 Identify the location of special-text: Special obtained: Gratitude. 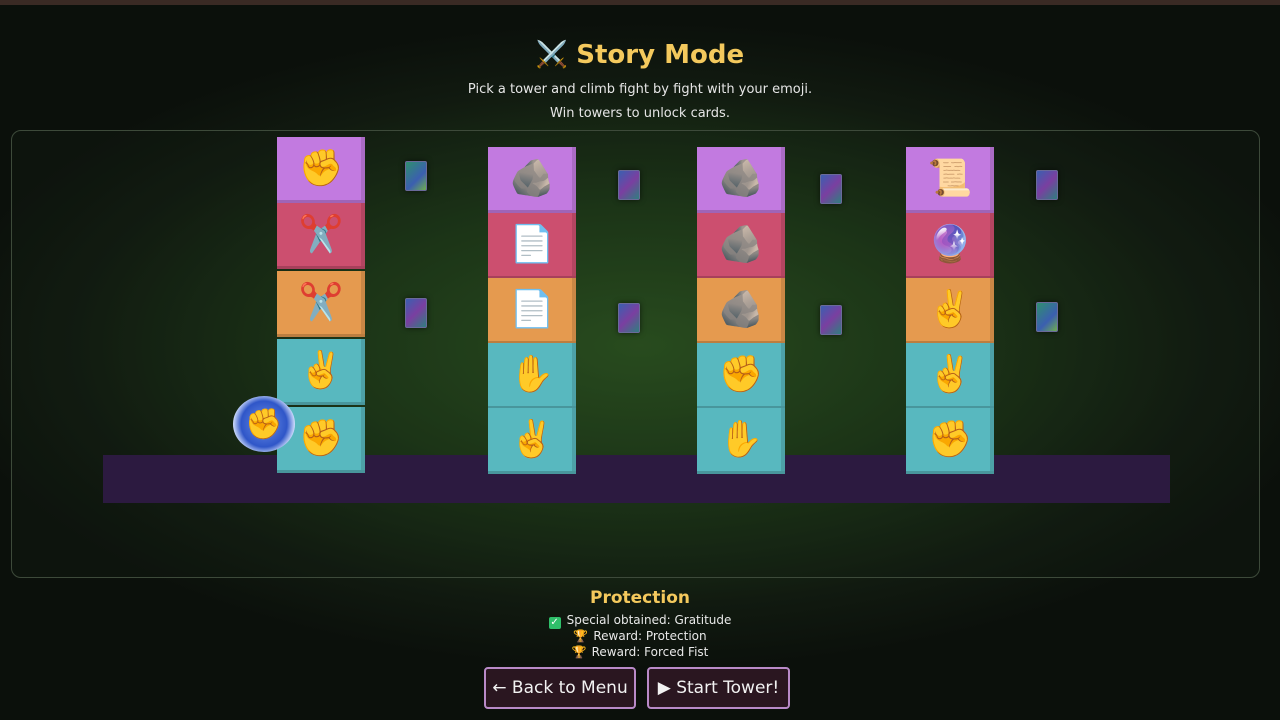
(649, 620).